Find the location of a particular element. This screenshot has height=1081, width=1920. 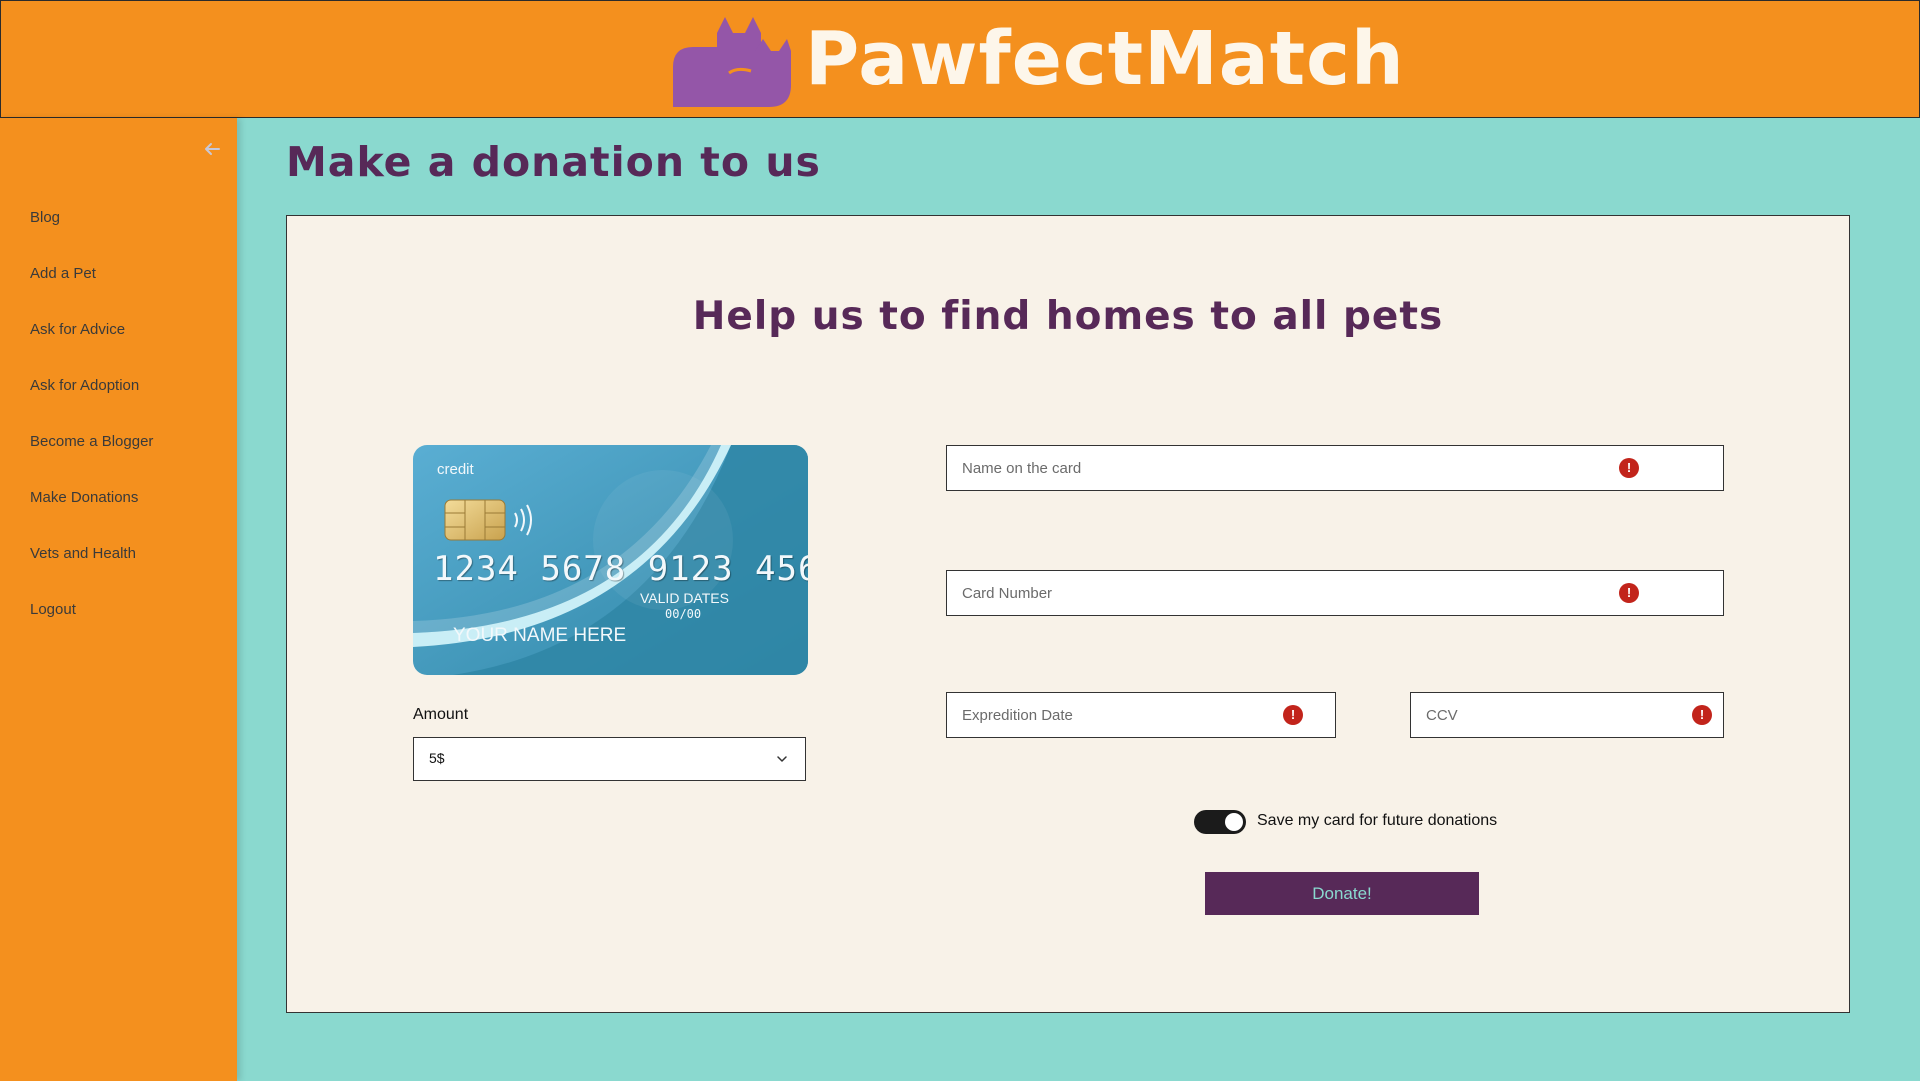

arrow-left-icon is located at coordinates (212, 149).